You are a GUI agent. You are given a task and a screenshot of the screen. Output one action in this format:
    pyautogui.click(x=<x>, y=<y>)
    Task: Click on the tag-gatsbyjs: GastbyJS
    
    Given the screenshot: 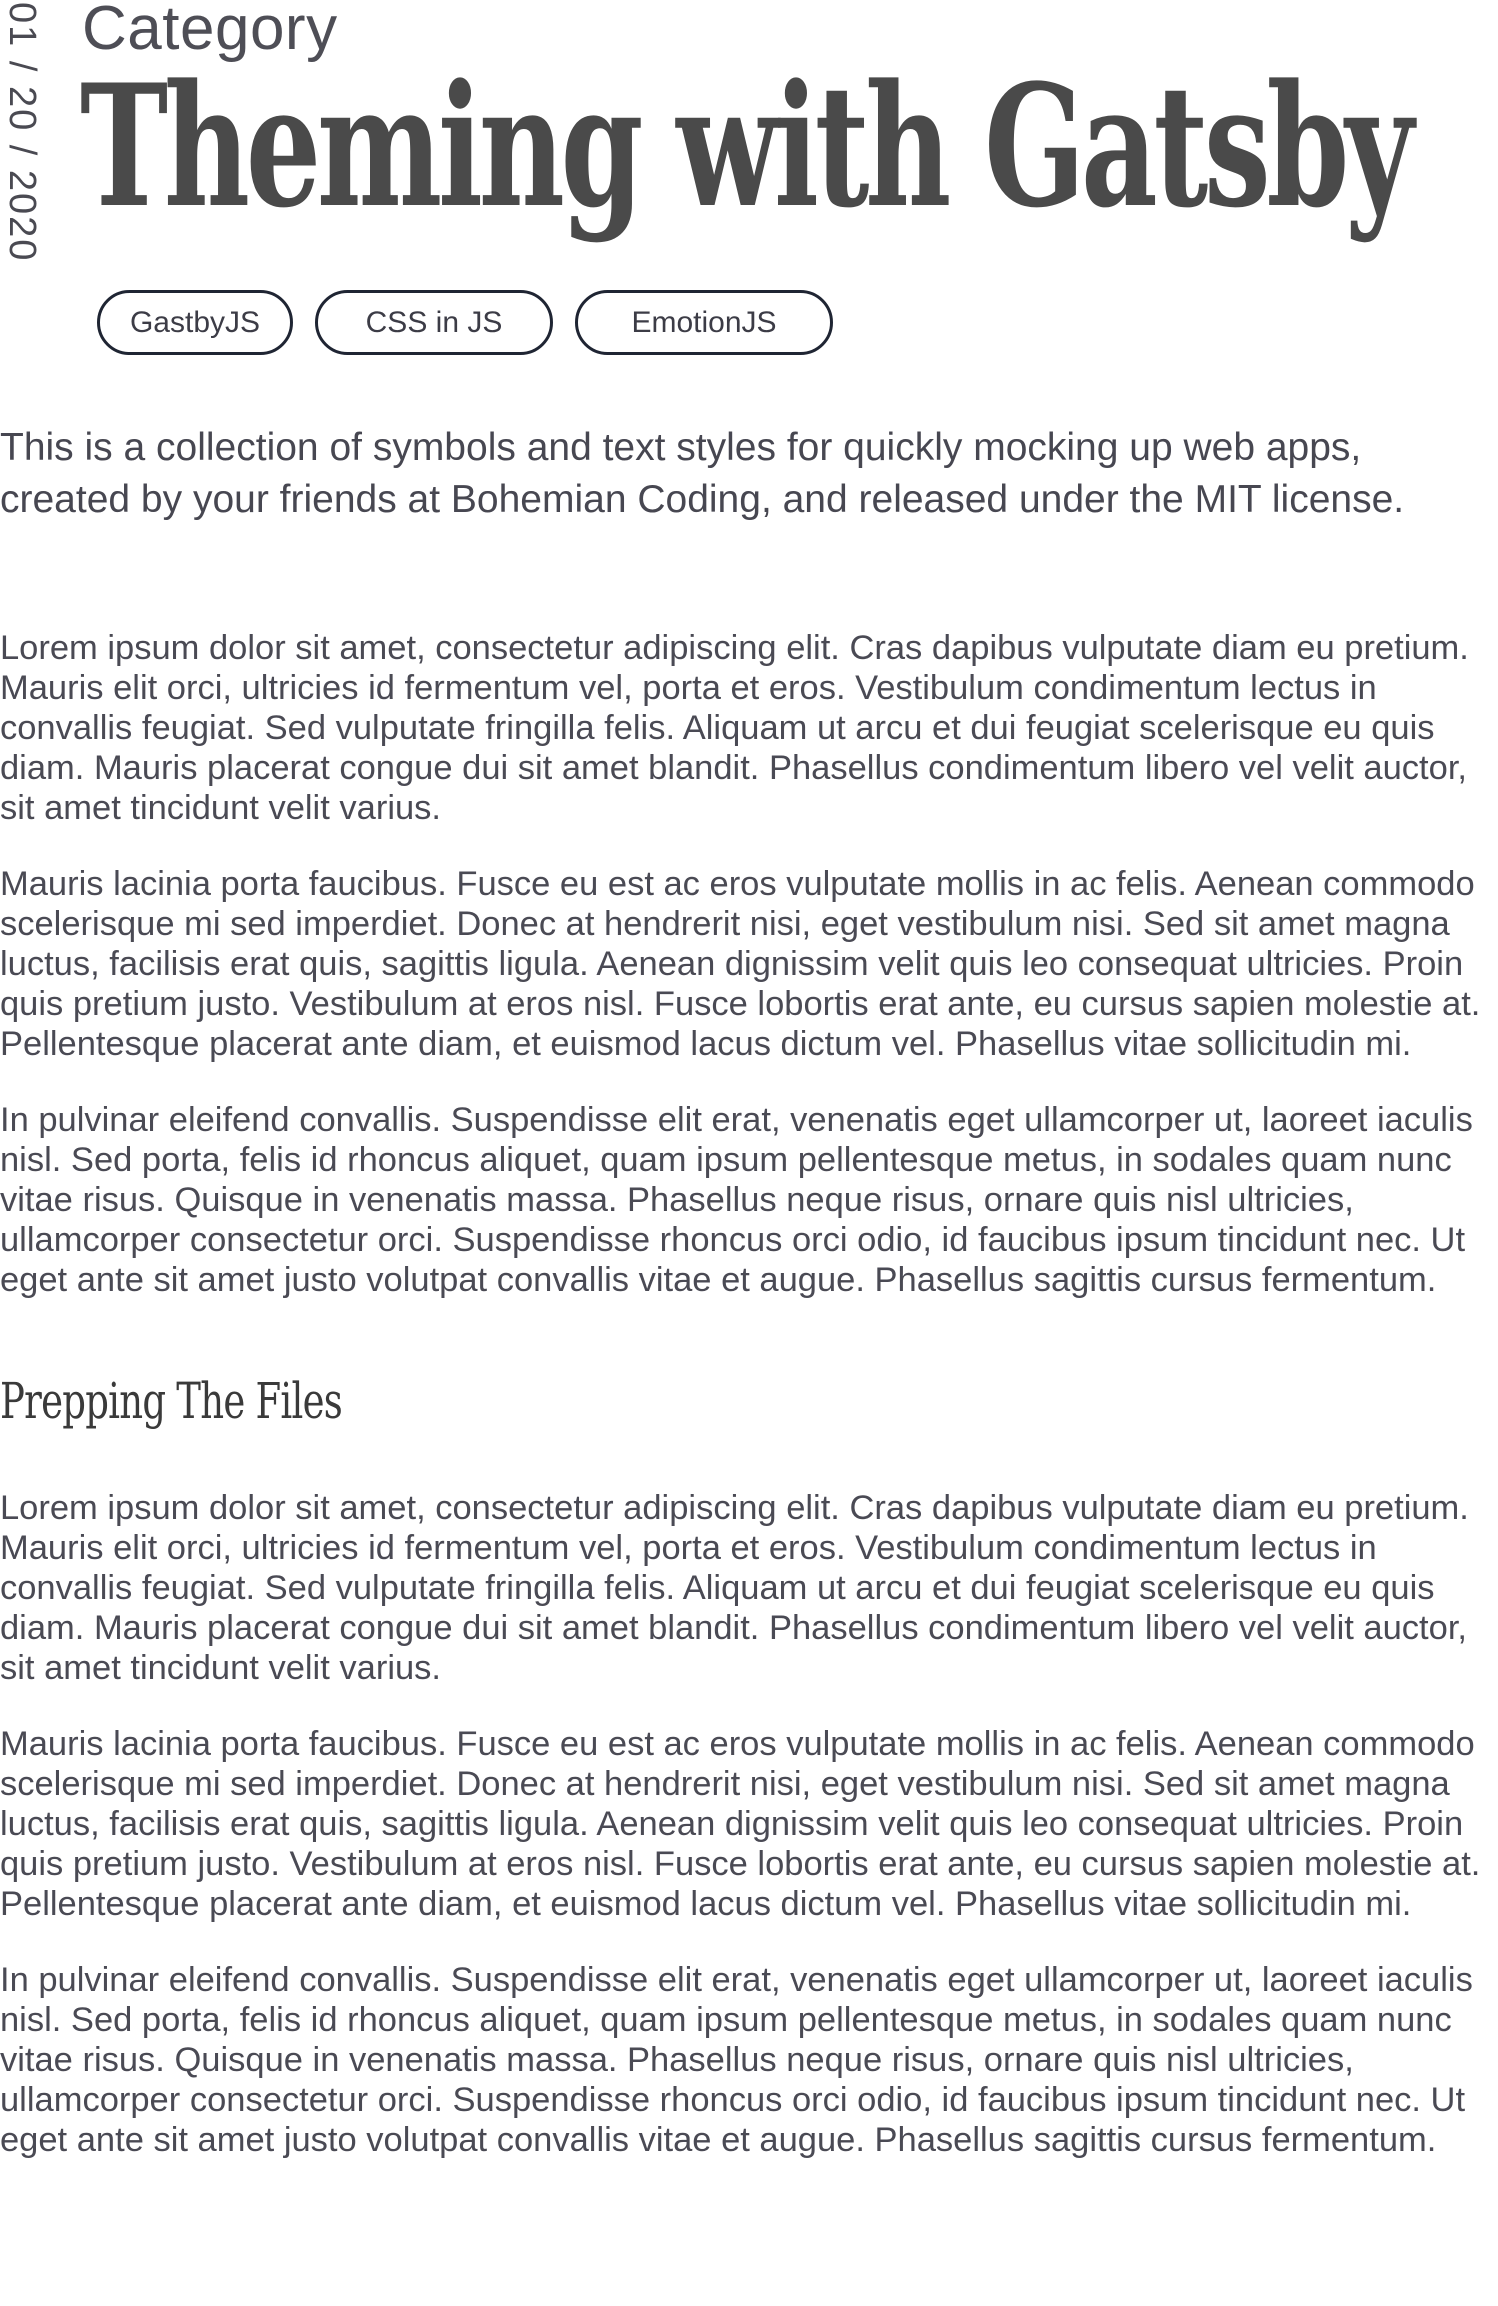 What is the action you would take?
    pyautogui.click(x=195, y=322)
    